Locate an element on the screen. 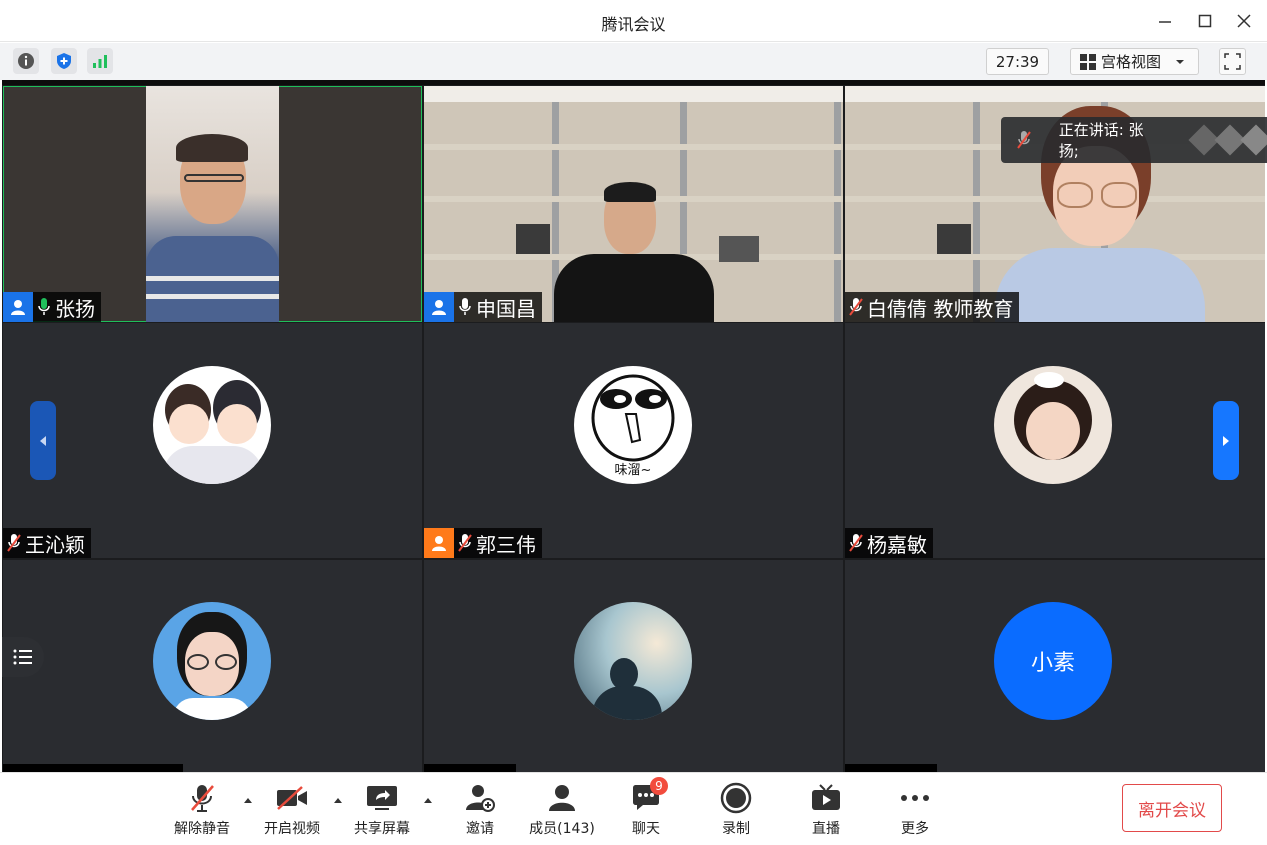 The image size is (1267, 845). participant-name-tag: 白倩倩 教师教育 is located at coordinates (932, 307).